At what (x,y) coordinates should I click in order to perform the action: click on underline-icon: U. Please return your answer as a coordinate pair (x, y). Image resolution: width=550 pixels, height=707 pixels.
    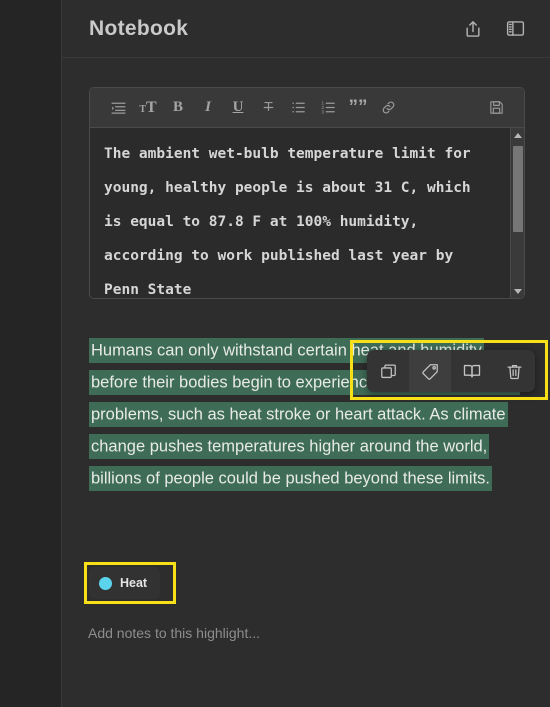
    Looking at the image, I should click on (238, 108).